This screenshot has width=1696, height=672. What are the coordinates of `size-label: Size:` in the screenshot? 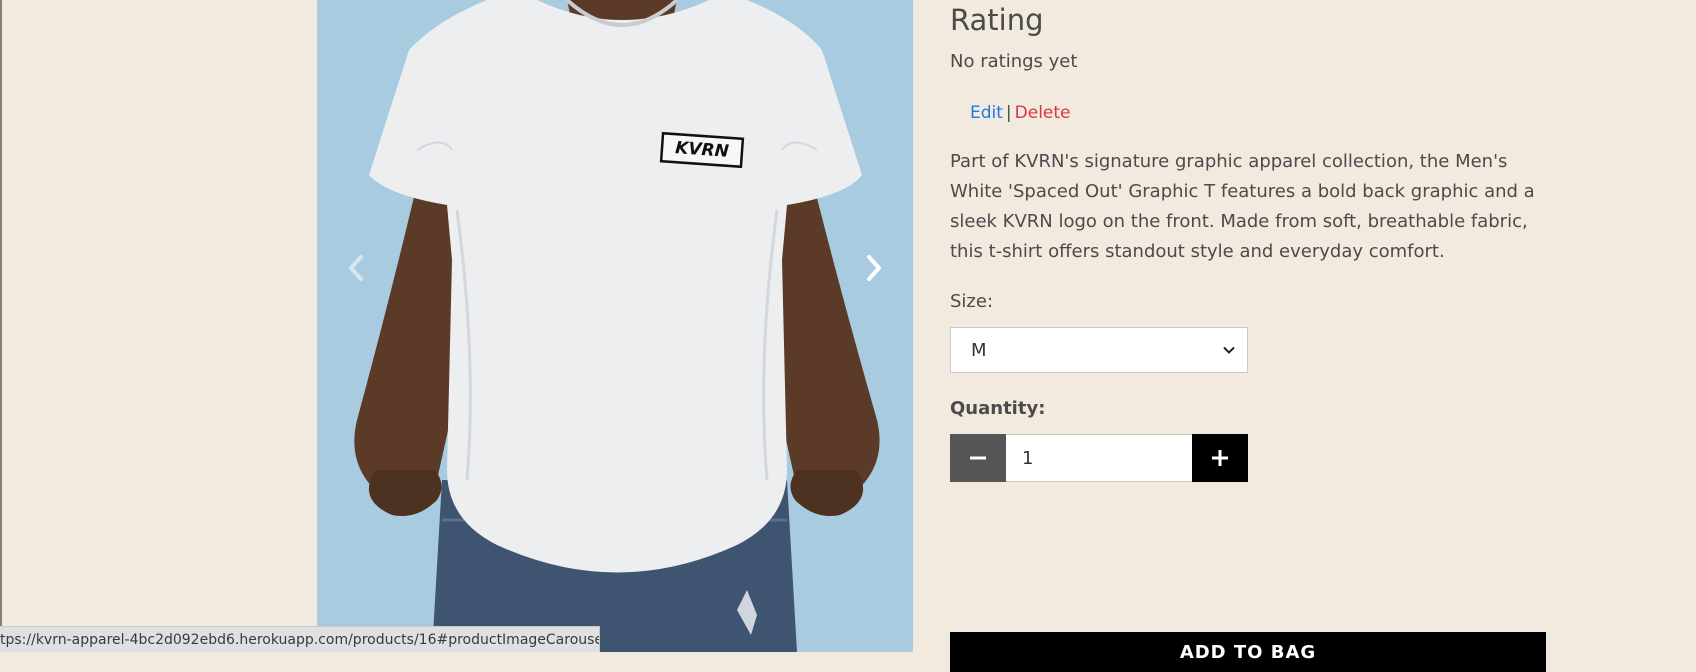 It's located at (972, 301).